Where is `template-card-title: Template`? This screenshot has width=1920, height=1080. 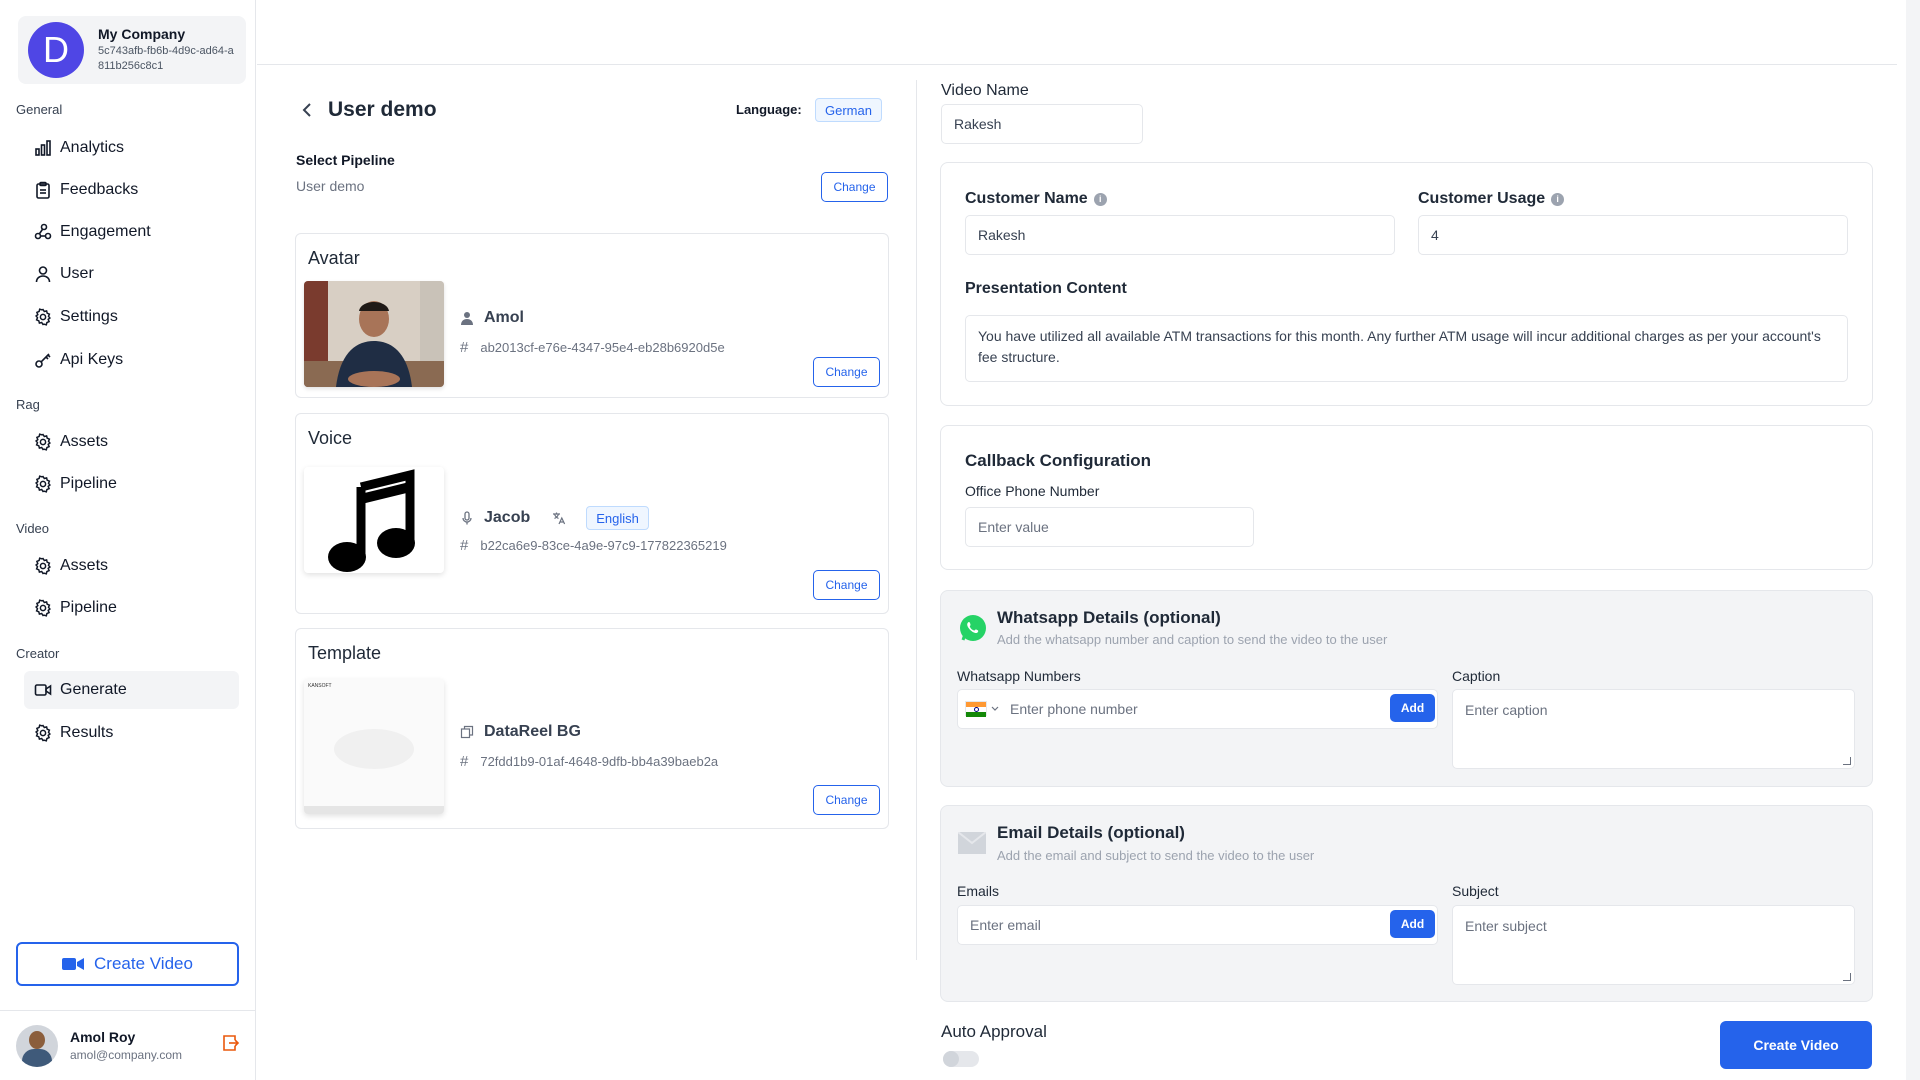
template-card-title: Template is located at coordinates (345, 653).